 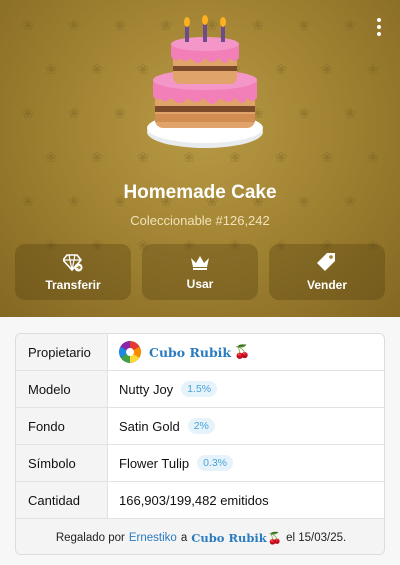 I want to click on symbol-value: Flower Tulip, so click(x=154, y=463).